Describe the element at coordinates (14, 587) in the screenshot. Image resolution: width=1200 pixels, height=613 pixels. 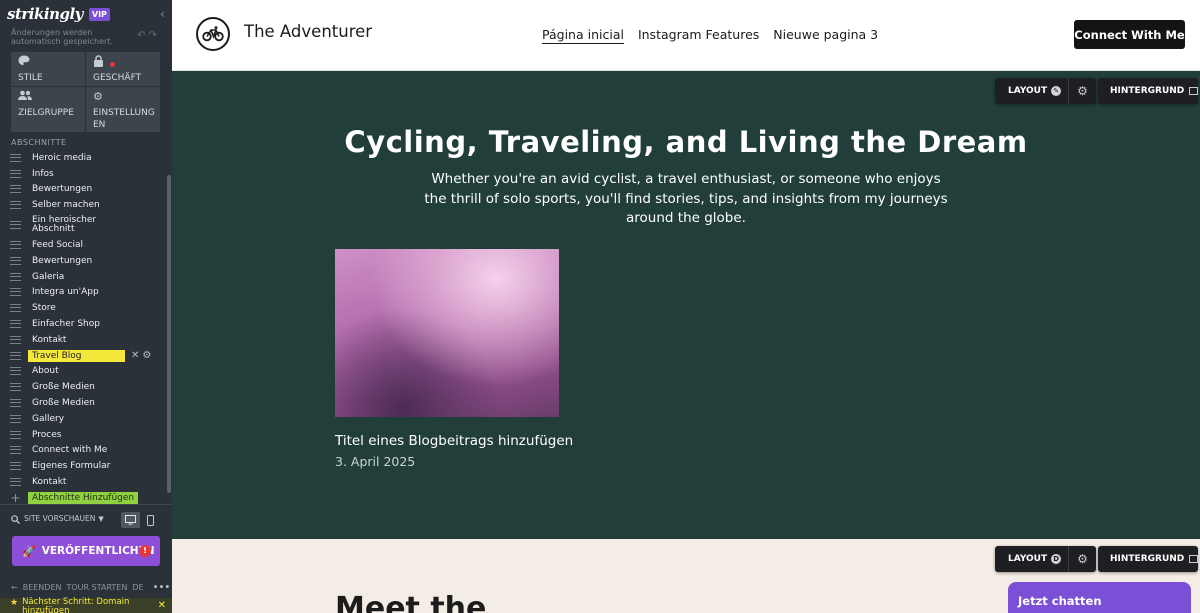
I see `back-arrow-icon: ←` at that location.